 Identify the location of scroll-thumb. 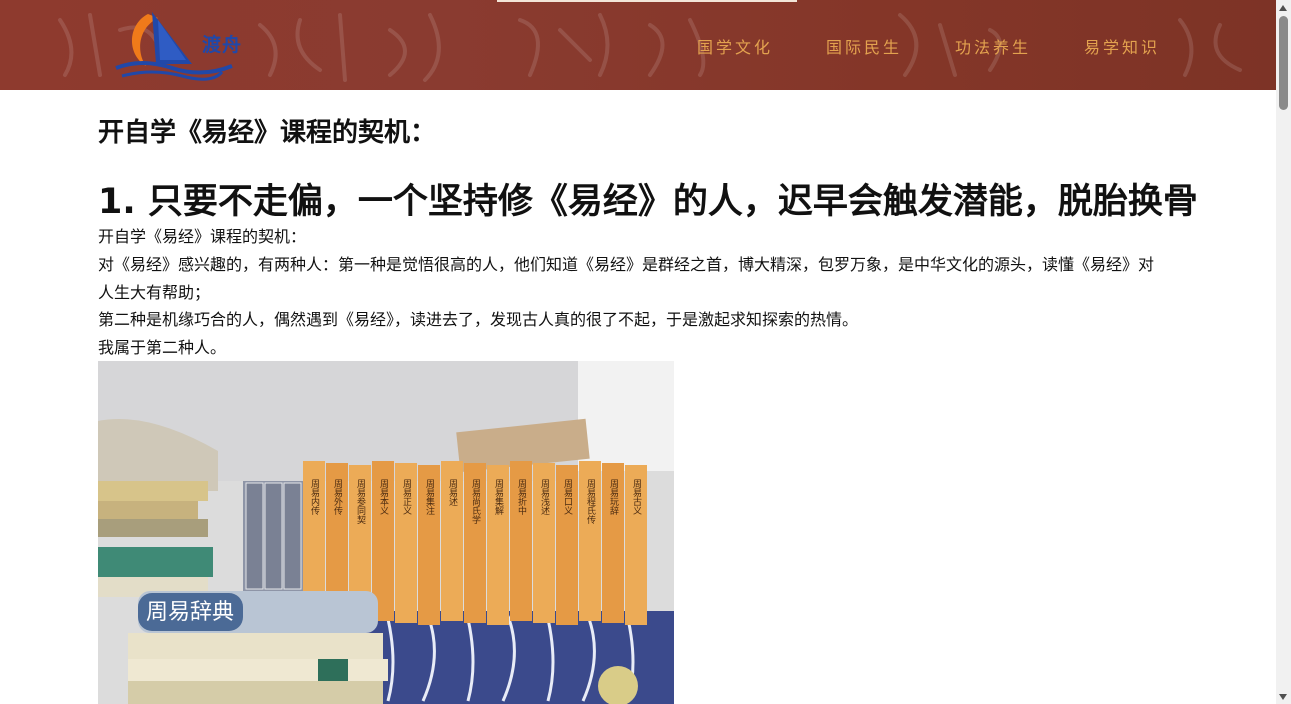
(1283, 63).